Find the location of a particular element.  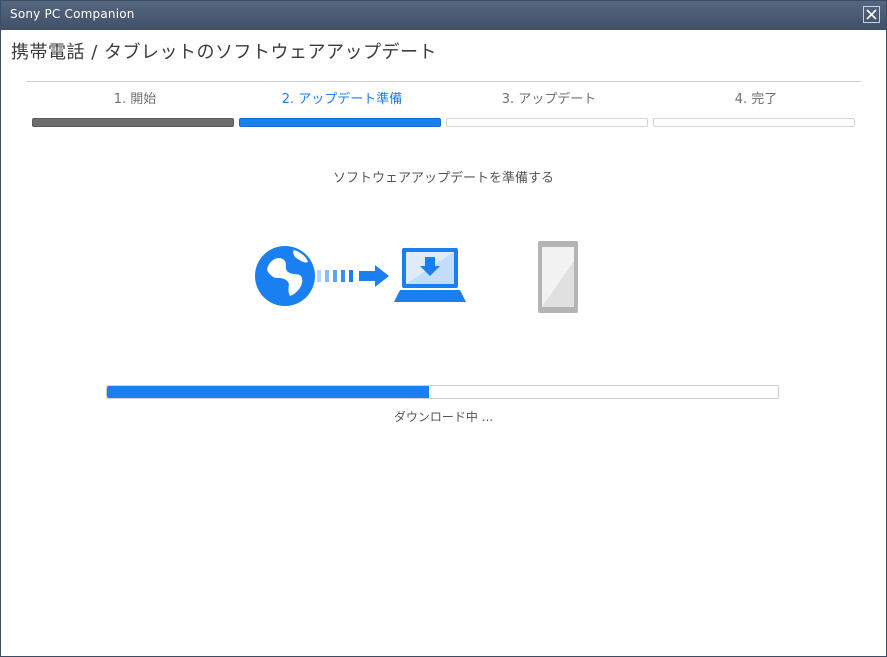

download-progress-bar is located at coordinates (442, 392).